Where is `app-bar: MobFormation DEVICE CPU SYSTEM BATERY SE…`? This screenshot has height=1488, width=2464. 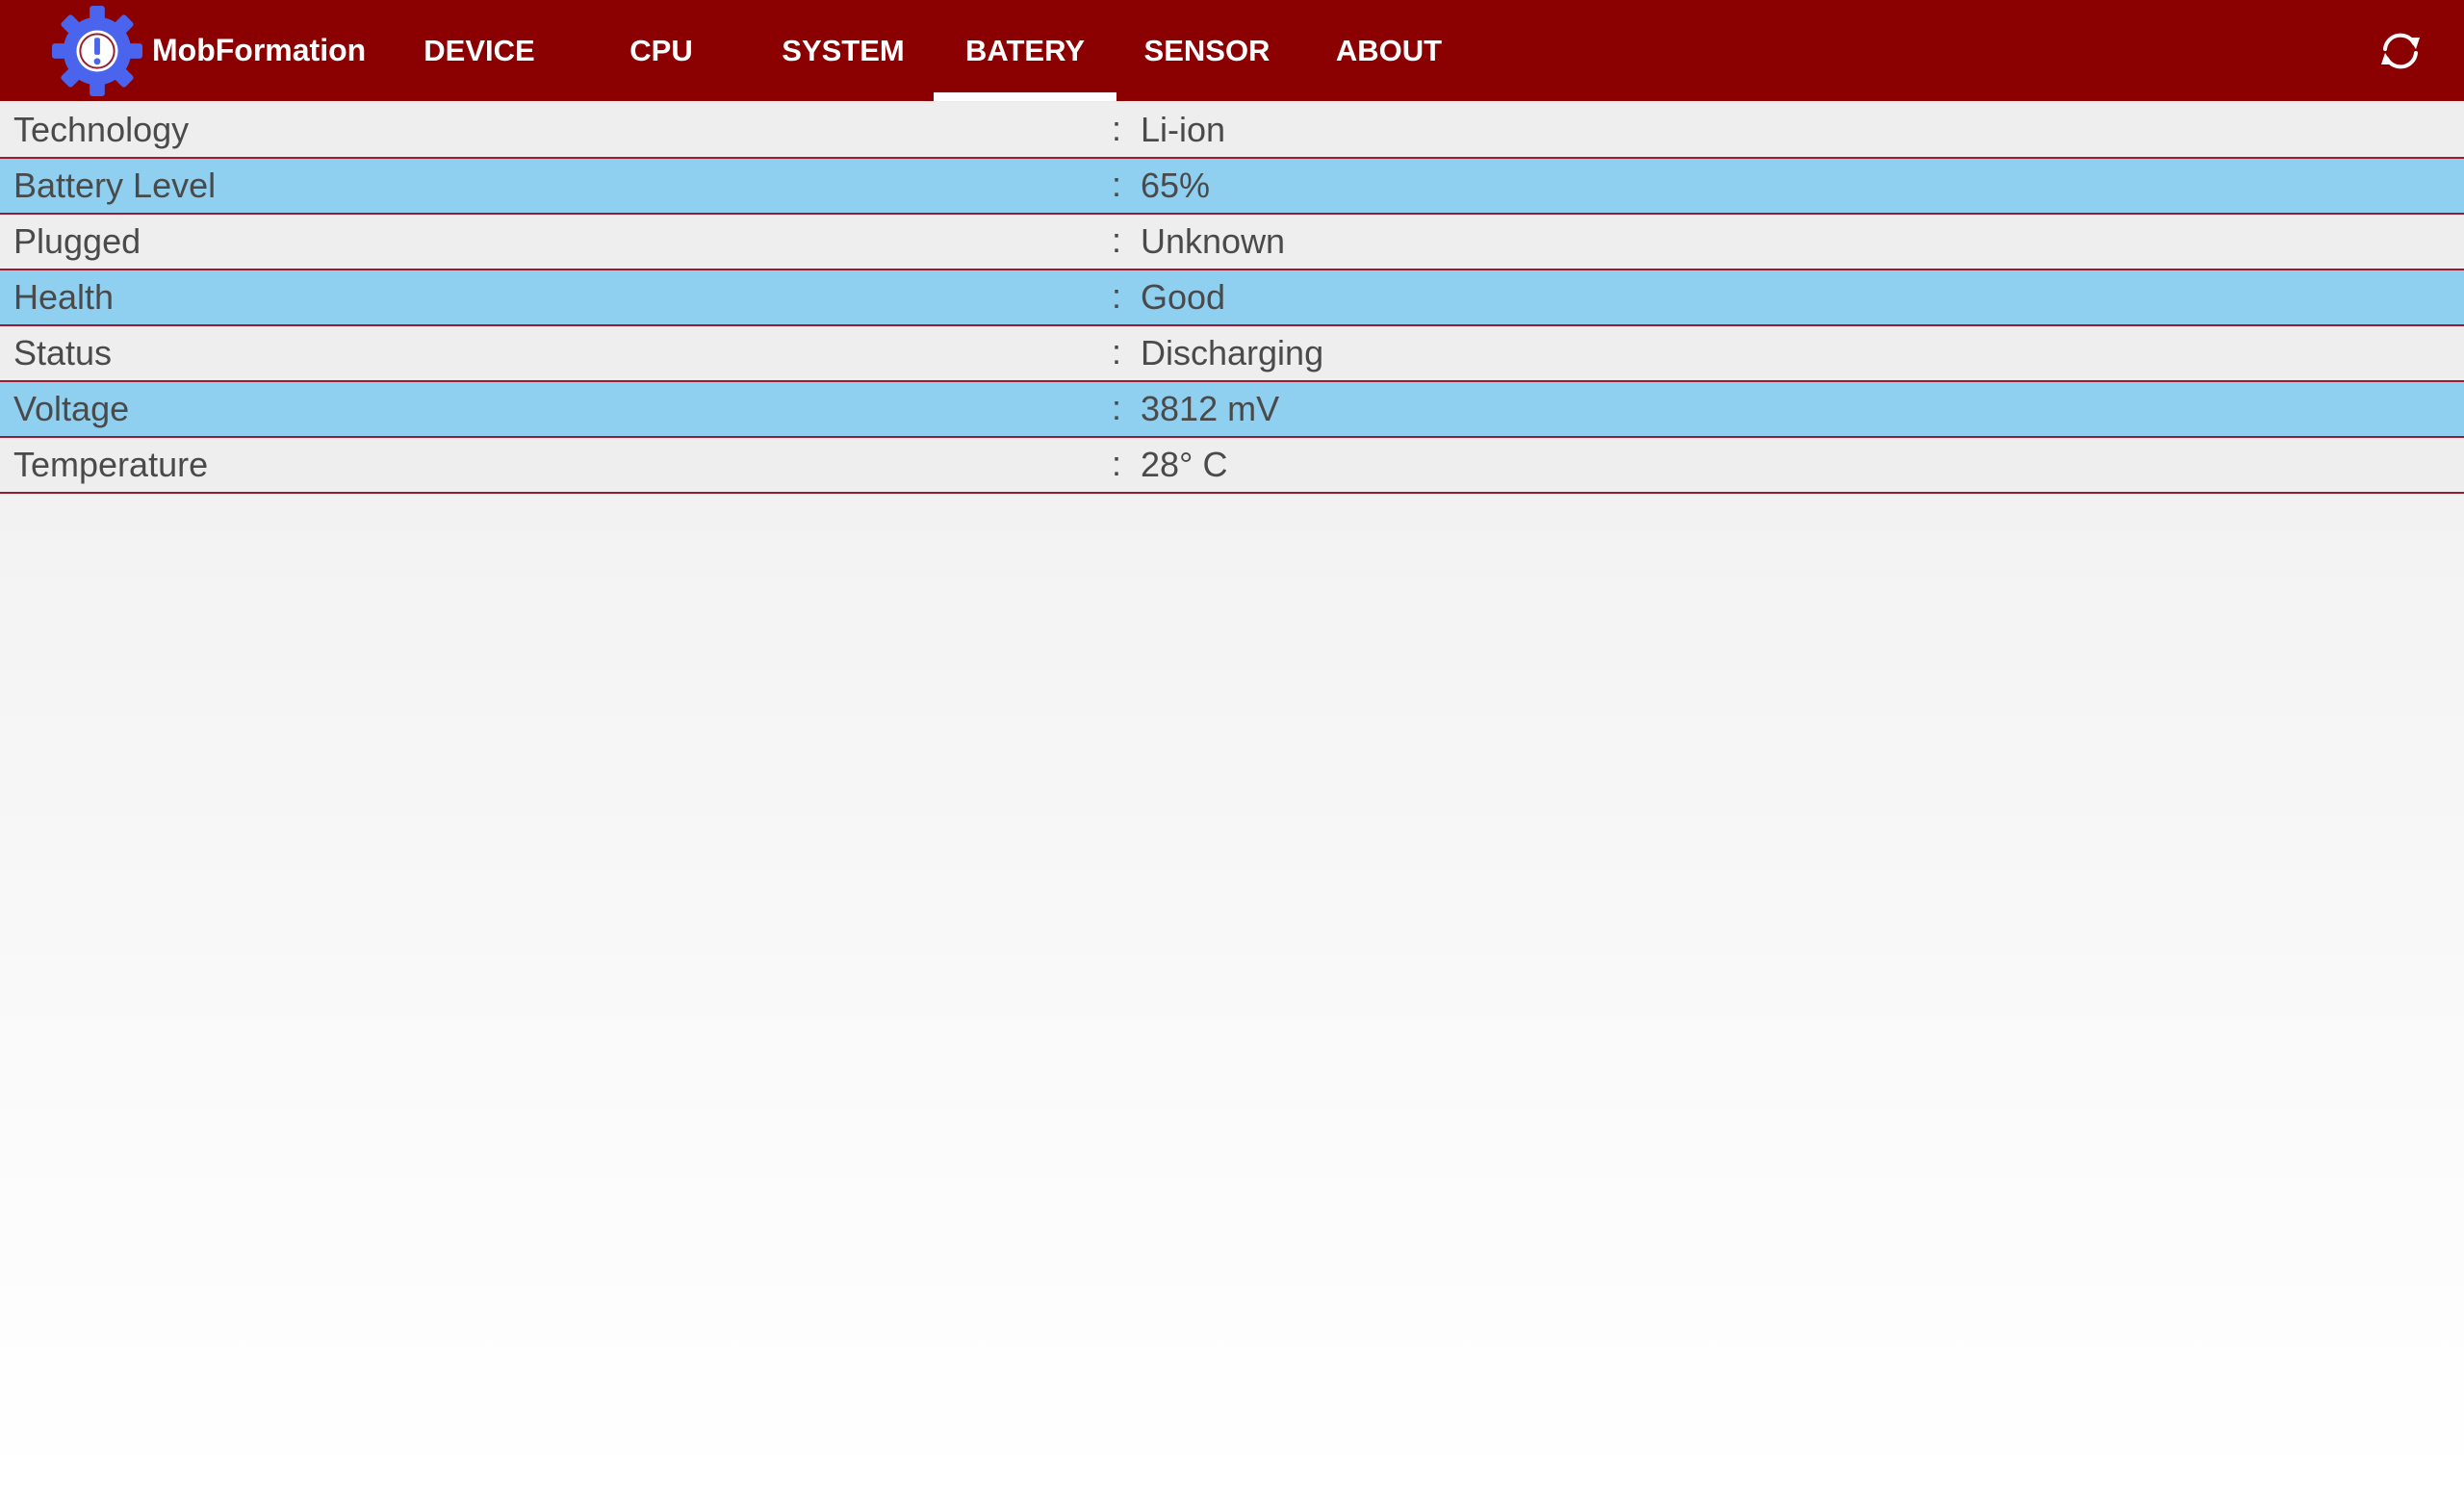
app-bar: MobFormation DEVICE CPU SYSTEM BATERY SE… is located at coordinates (1232, 50).